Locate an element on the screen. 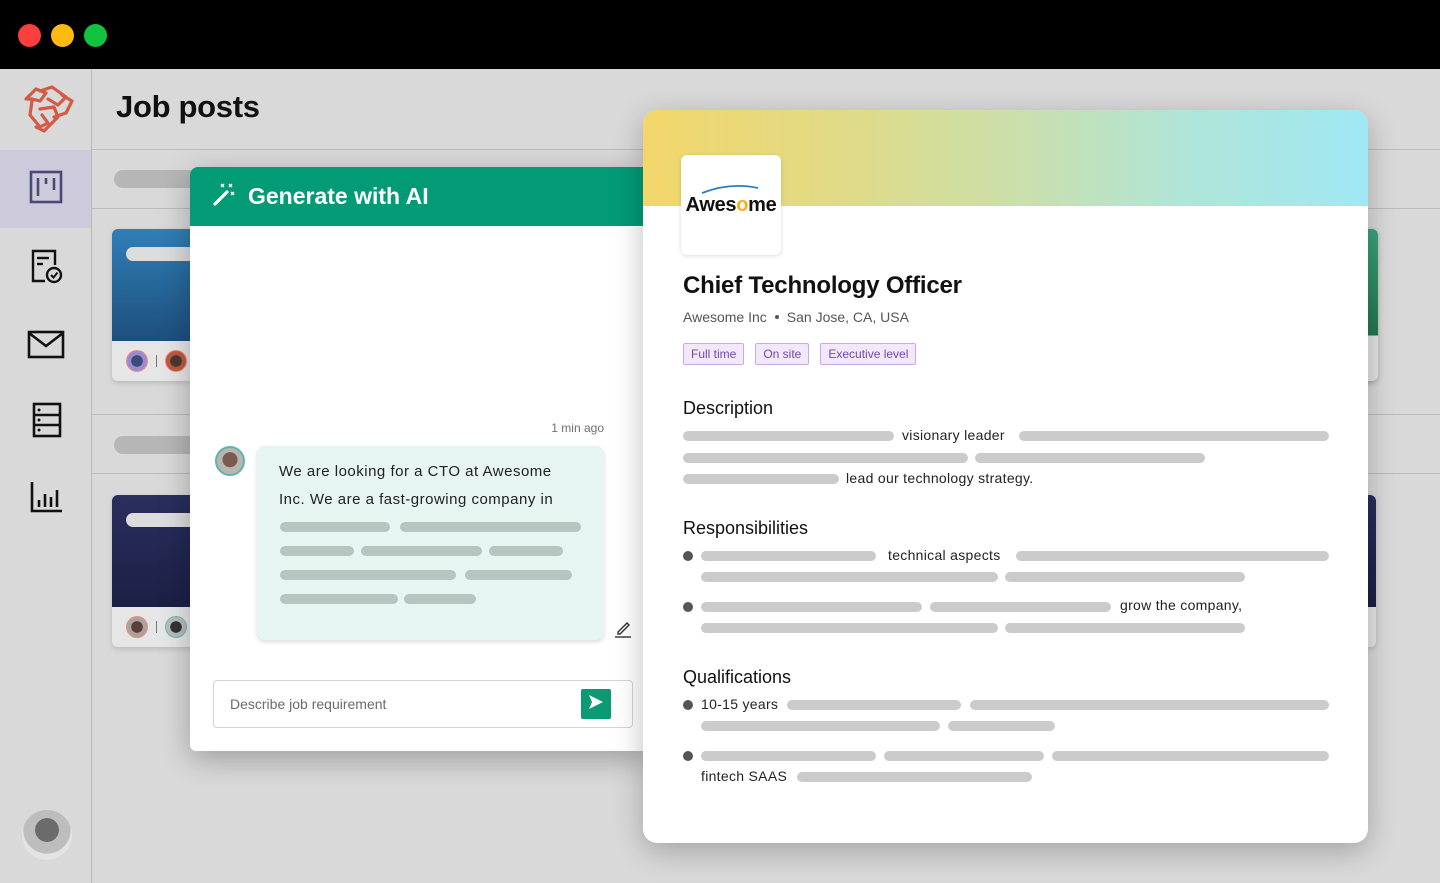  section-title-description: Description is located at coordinates (728, 408).